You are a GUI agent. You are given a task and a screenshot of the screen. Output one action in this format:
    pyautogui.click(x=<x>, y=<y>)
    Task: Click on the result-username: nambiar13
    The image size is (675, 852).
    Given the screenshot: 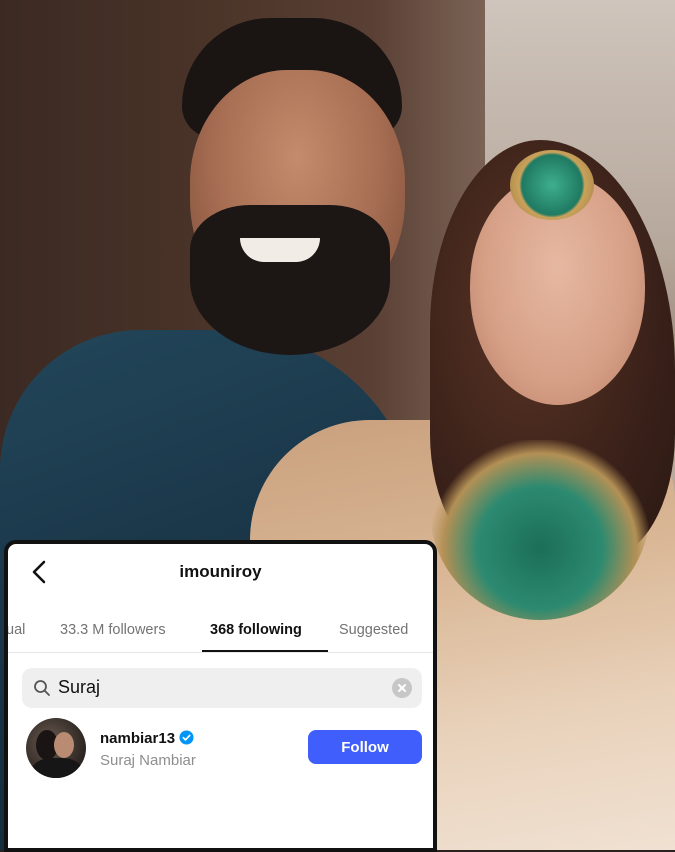 What is the action you would take?
    pyautogui.click(x=147, y=738)
    